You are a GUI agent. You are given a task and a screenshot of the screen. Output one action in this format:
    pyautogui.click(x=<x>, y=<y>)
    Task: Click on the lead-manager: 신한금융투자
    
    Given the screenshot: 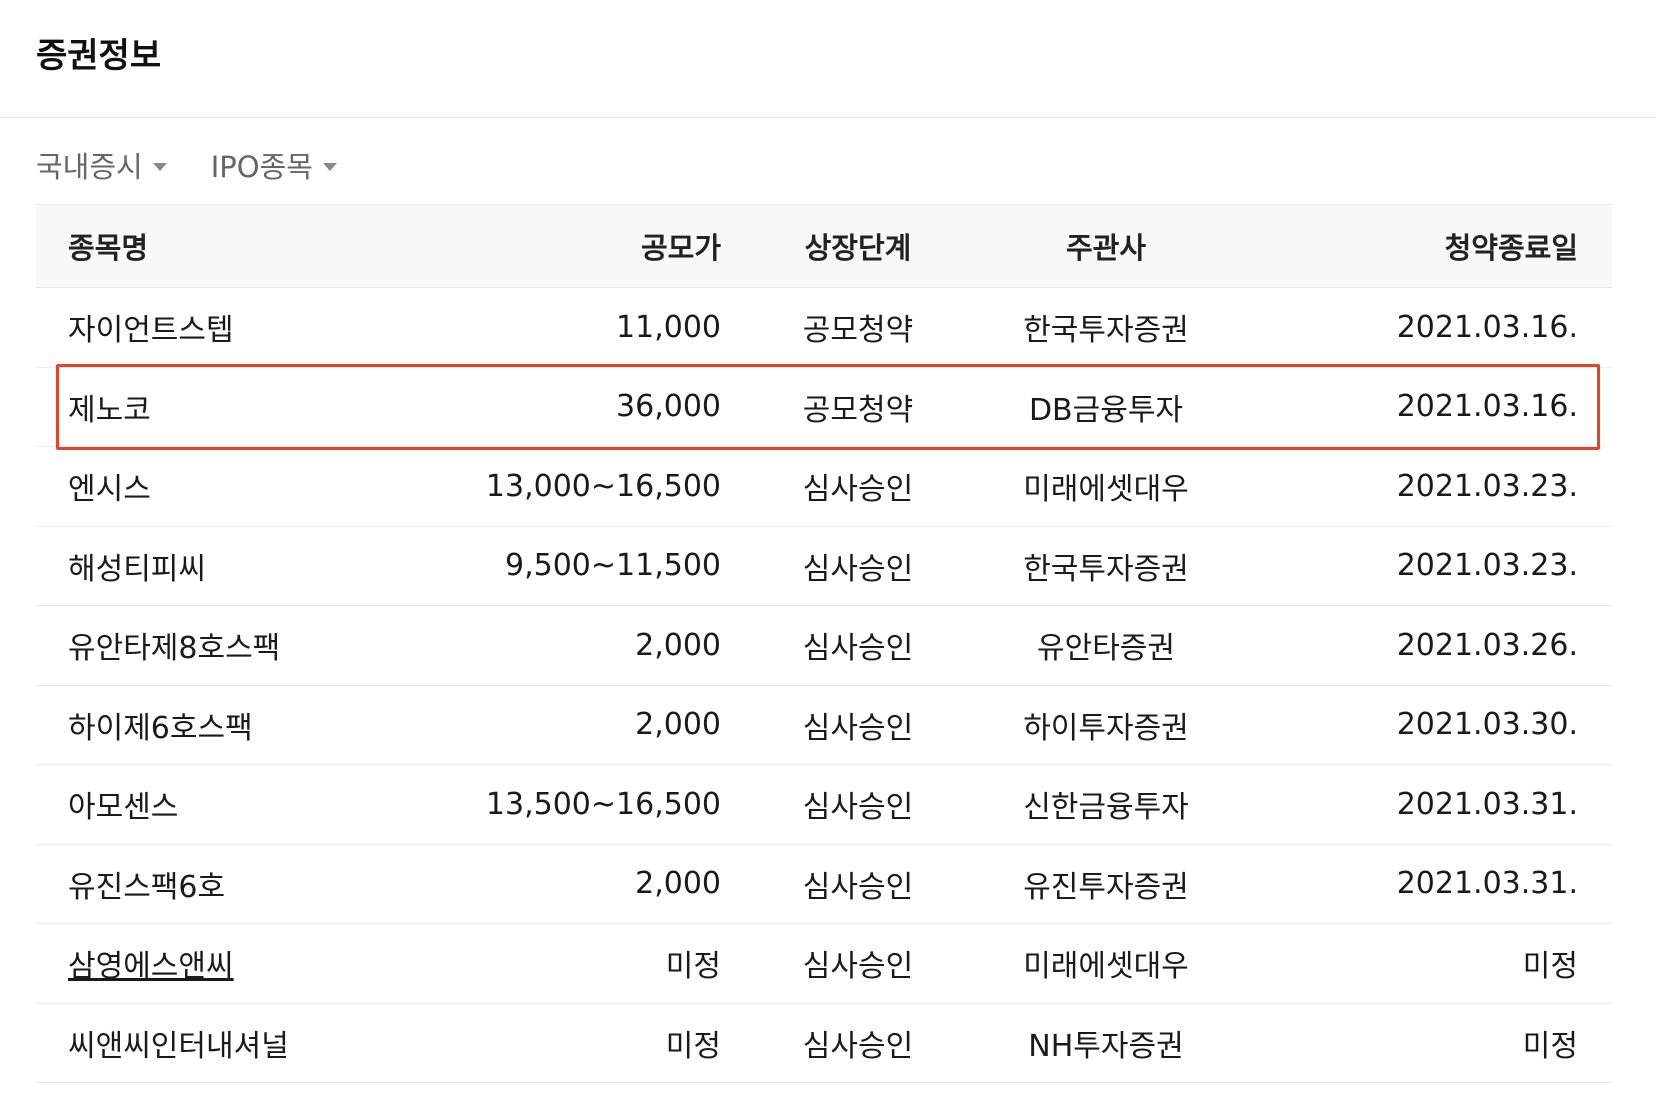 What is the action you would take?
    pyautogui.click(x=1106, y=808)
    